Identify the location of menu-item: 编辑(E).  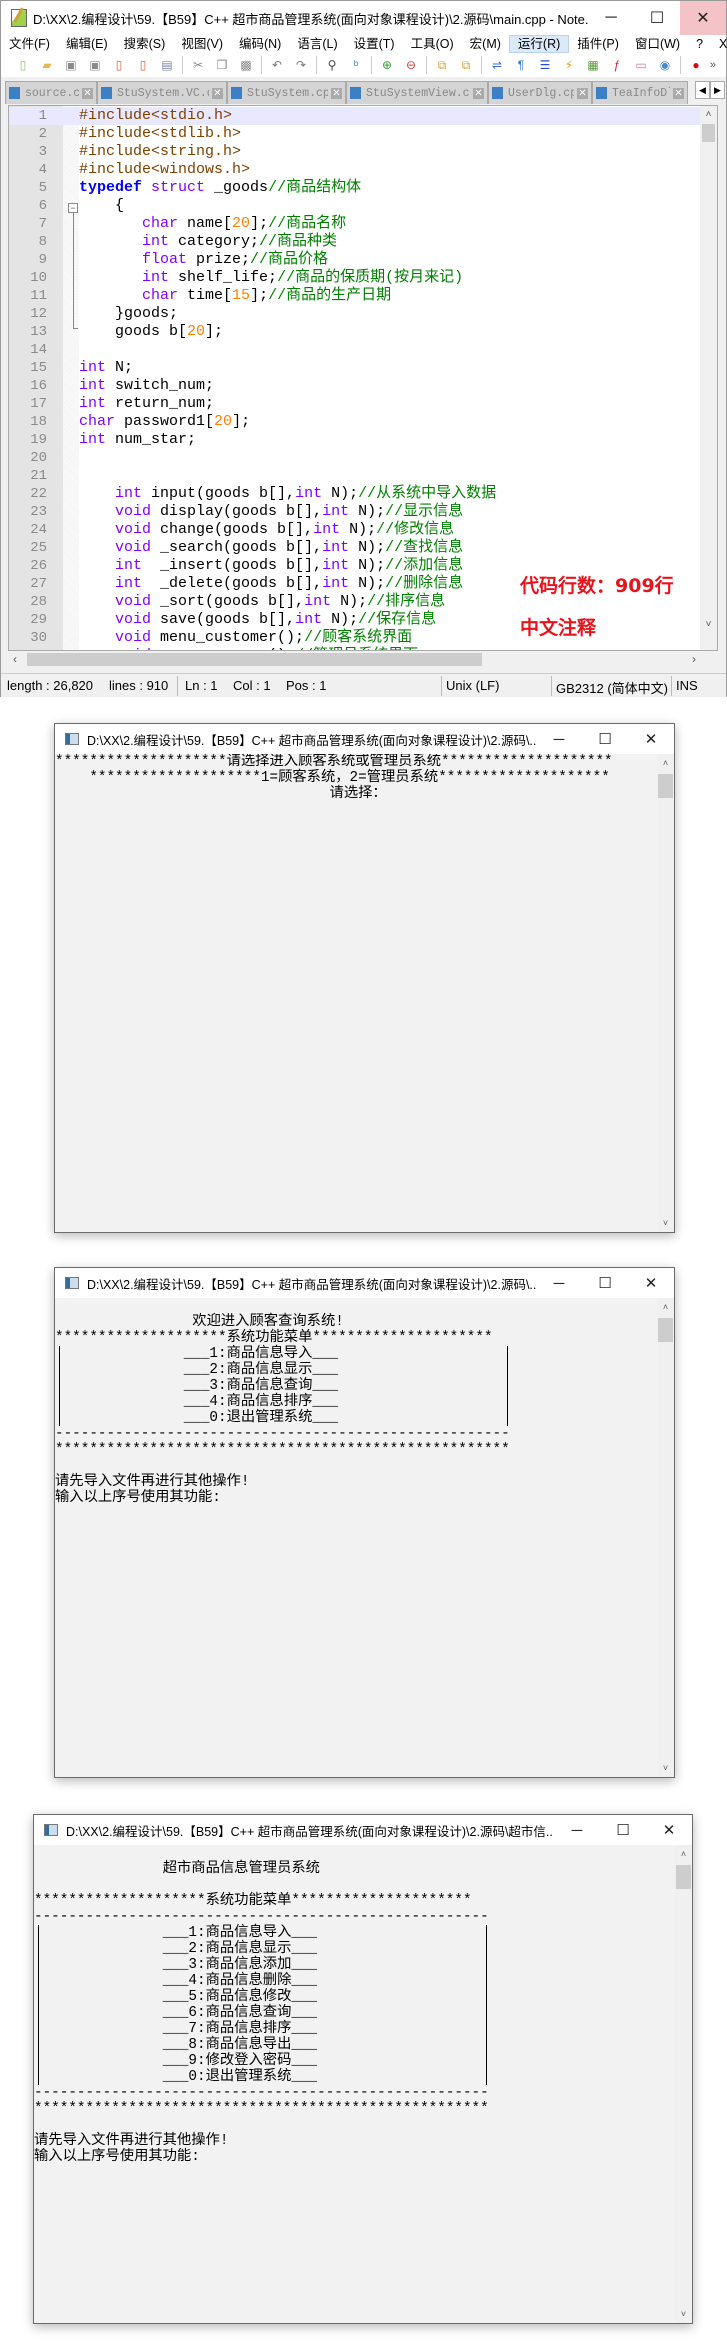
(87, 44).